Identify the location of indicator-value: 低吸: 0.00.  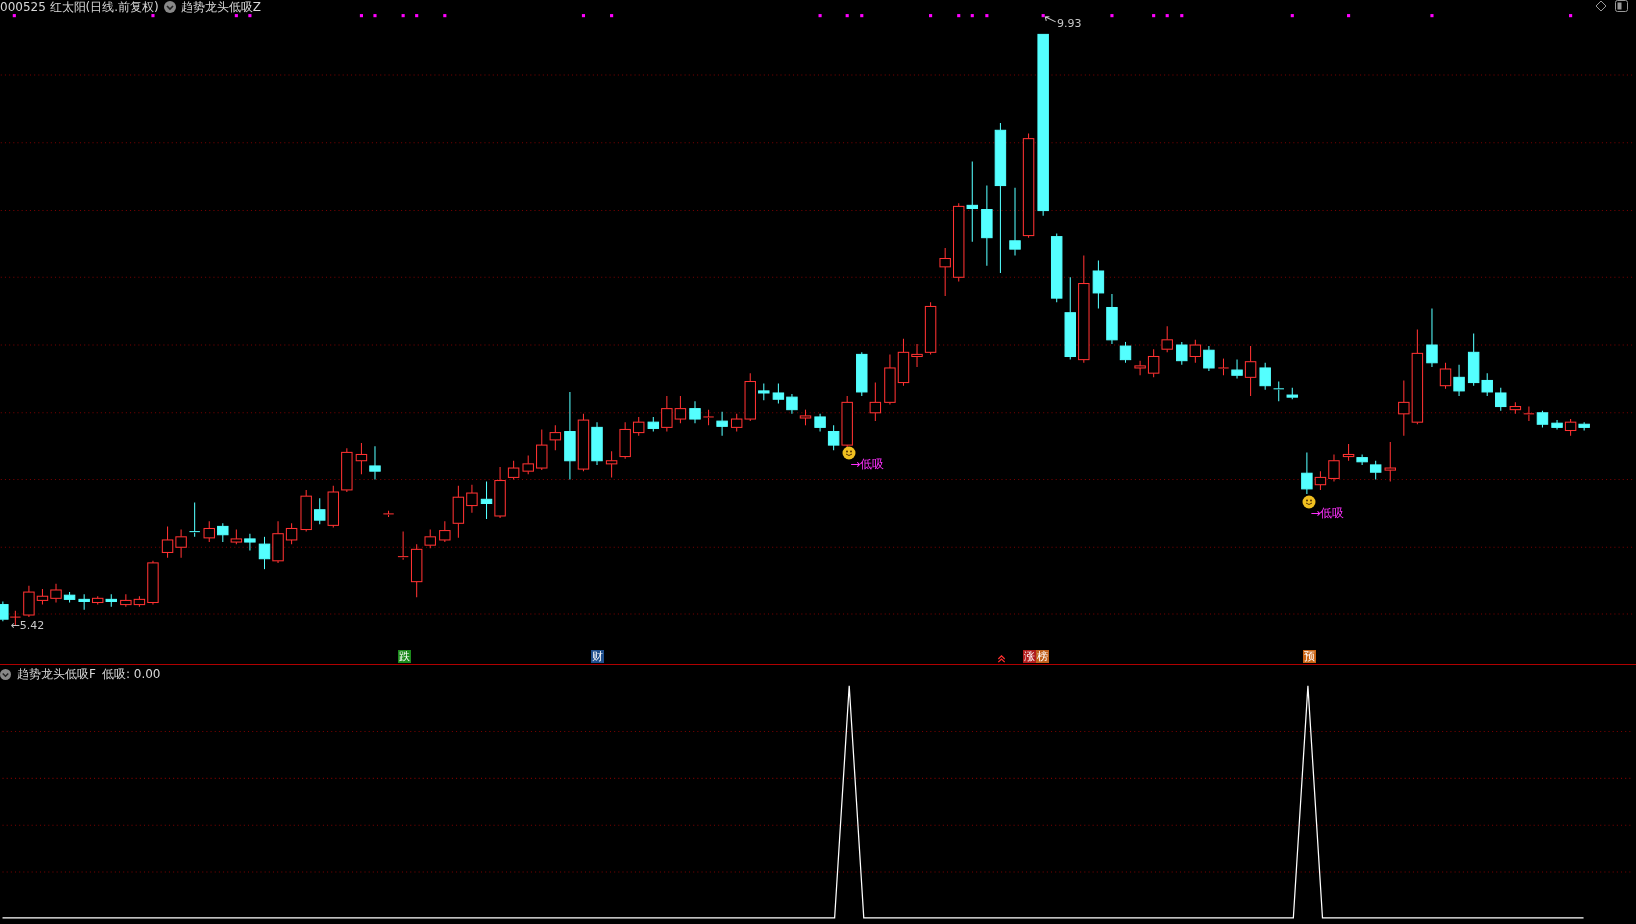
(131, 674).